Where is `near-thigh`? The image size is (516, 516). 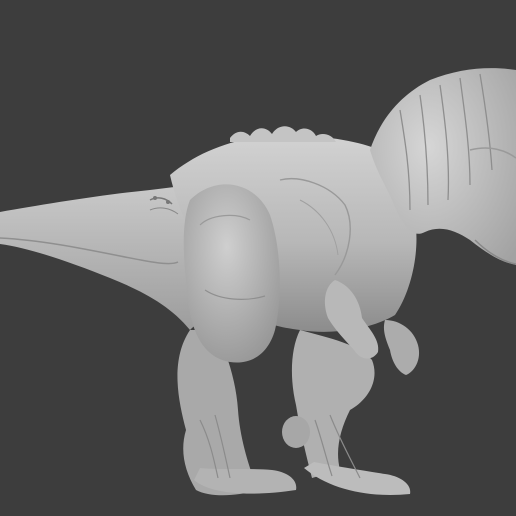
near-thigh is located at coordinates (231, 273).